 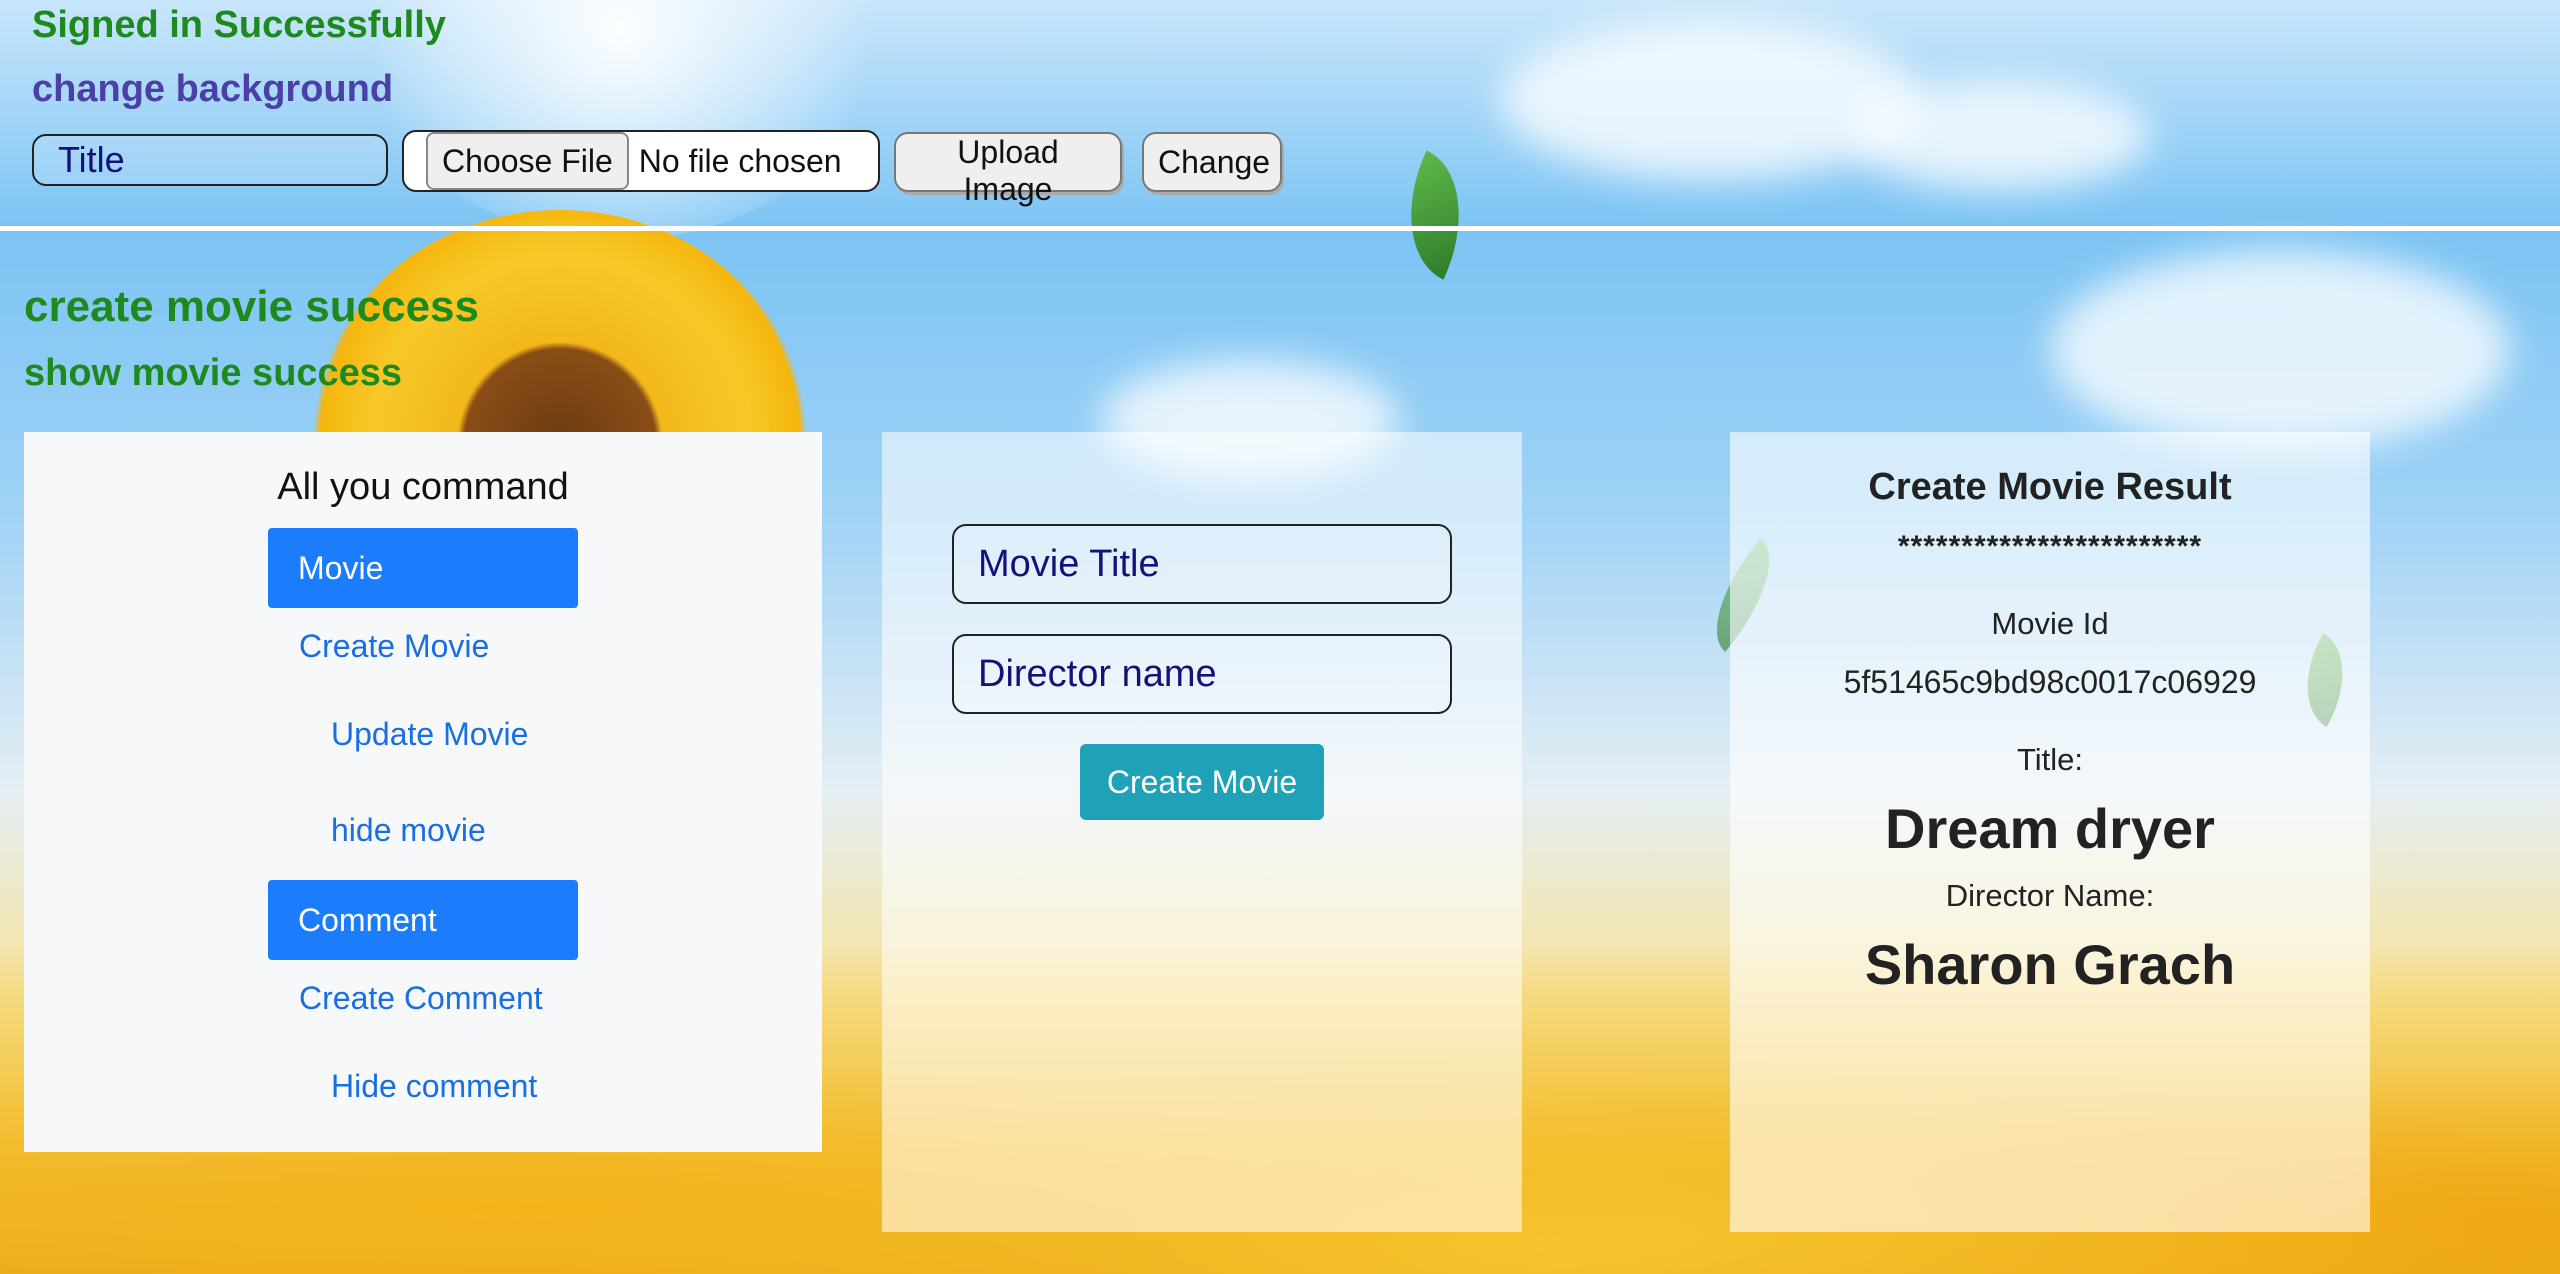 I want to click on movie-id-label: Movie Id, so click(x=2050, y=623).